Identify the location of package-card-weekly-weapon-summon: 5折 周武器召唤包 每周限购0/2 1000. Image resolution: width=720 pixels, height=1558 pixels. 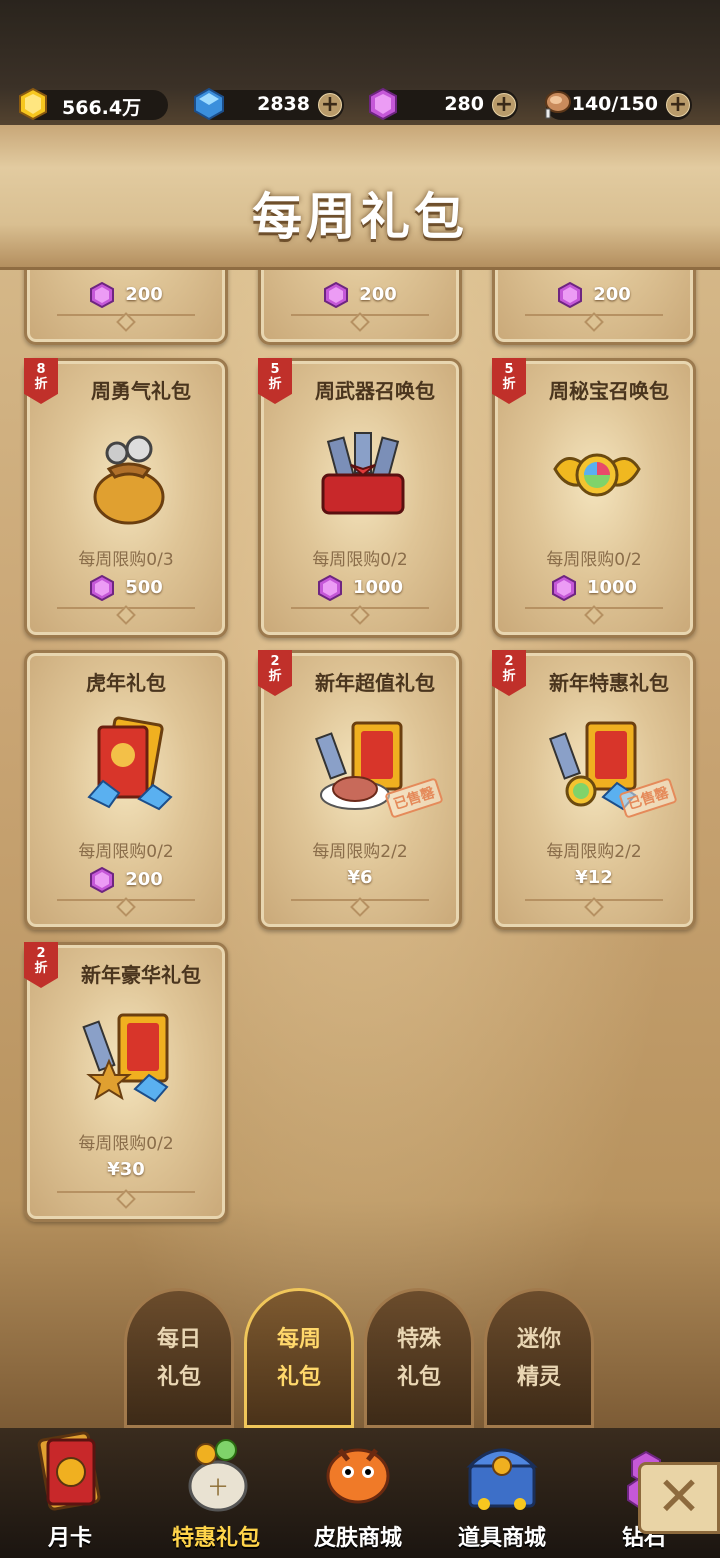
(360, 498).